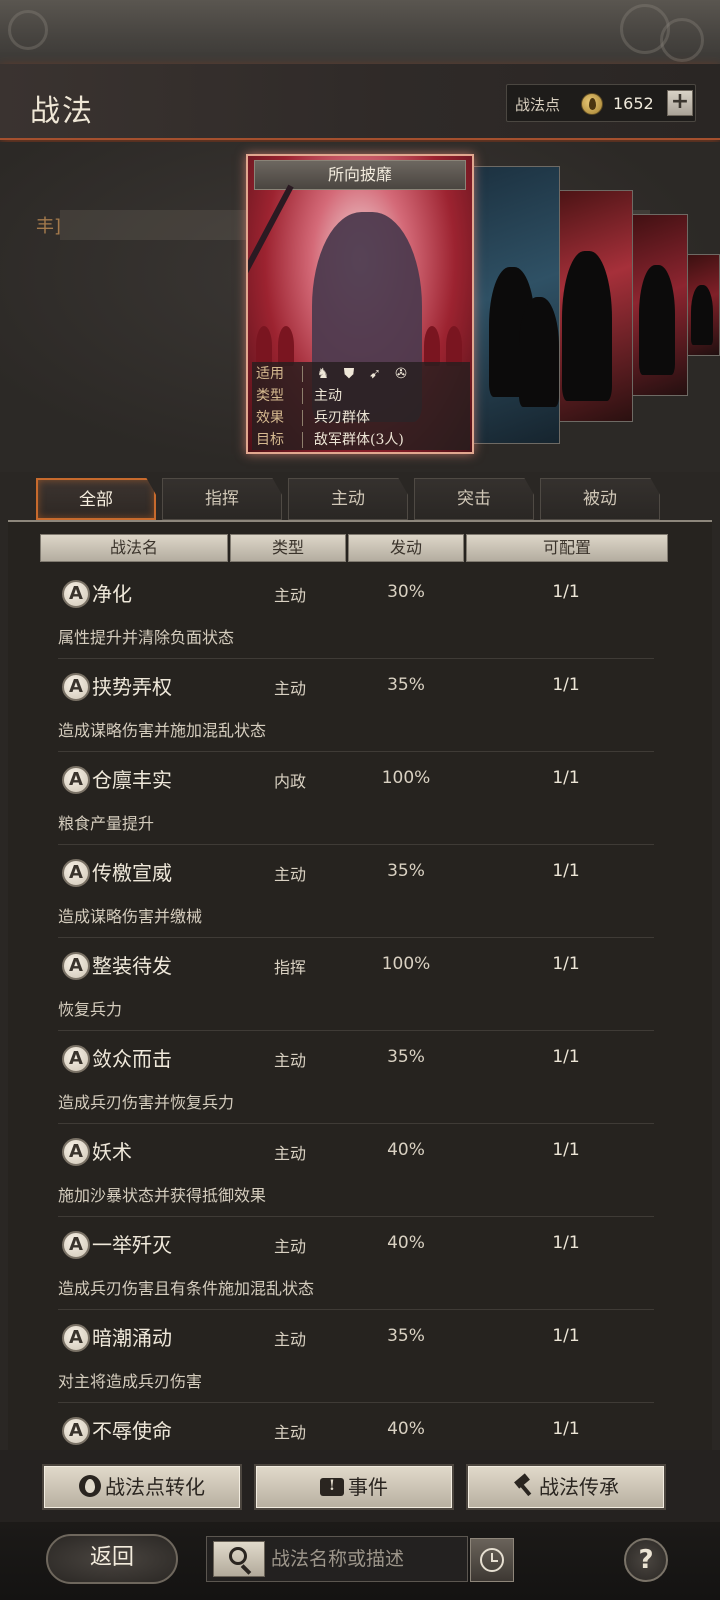 This screenshot has width=720, height=1600. Describe the element at coordinates (646, 1560) in the screenshot. I see `help-button: ?` at that location.